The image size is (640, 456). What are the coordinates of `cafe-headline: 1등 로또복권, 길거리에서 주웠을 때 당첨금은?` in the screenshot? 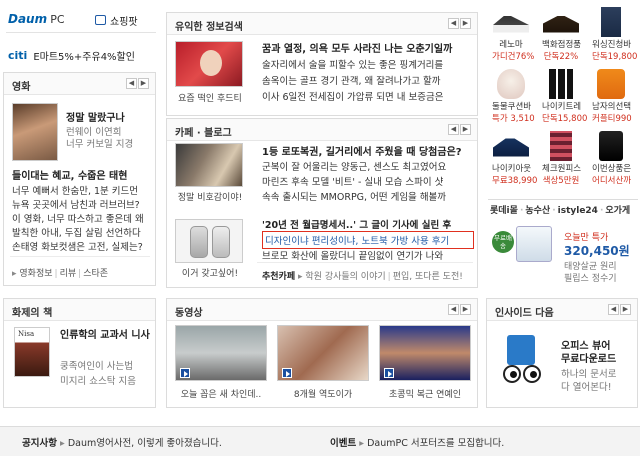 It's located at (368, 150).